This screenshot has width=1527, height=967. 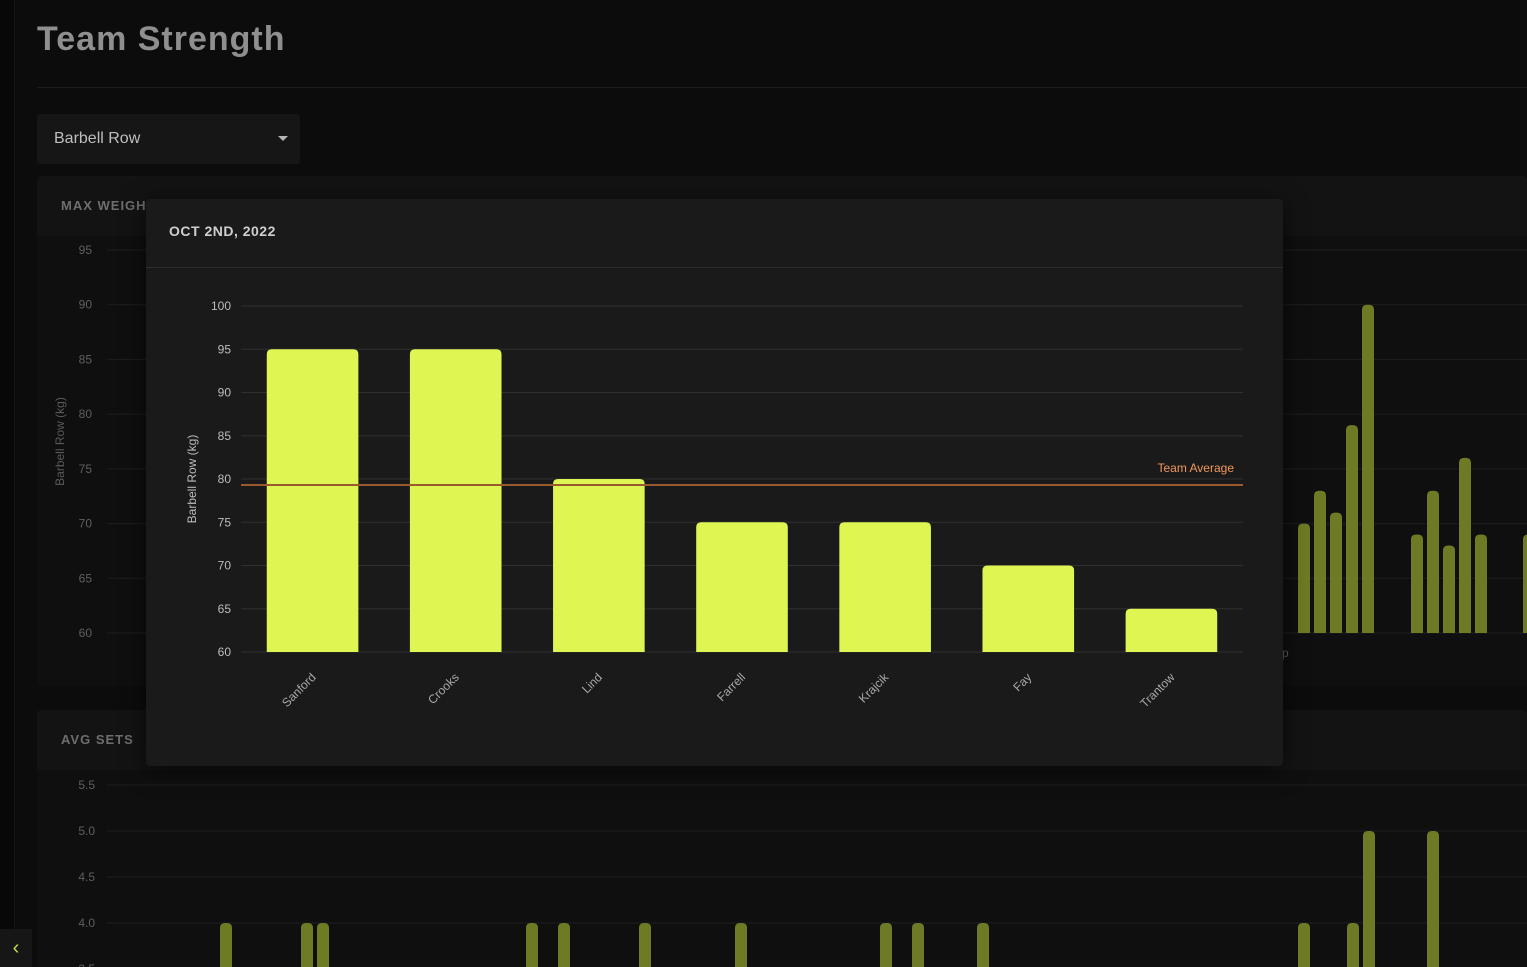 I want to click on y-tick-label: 5.5, so click(x=86, y=785).